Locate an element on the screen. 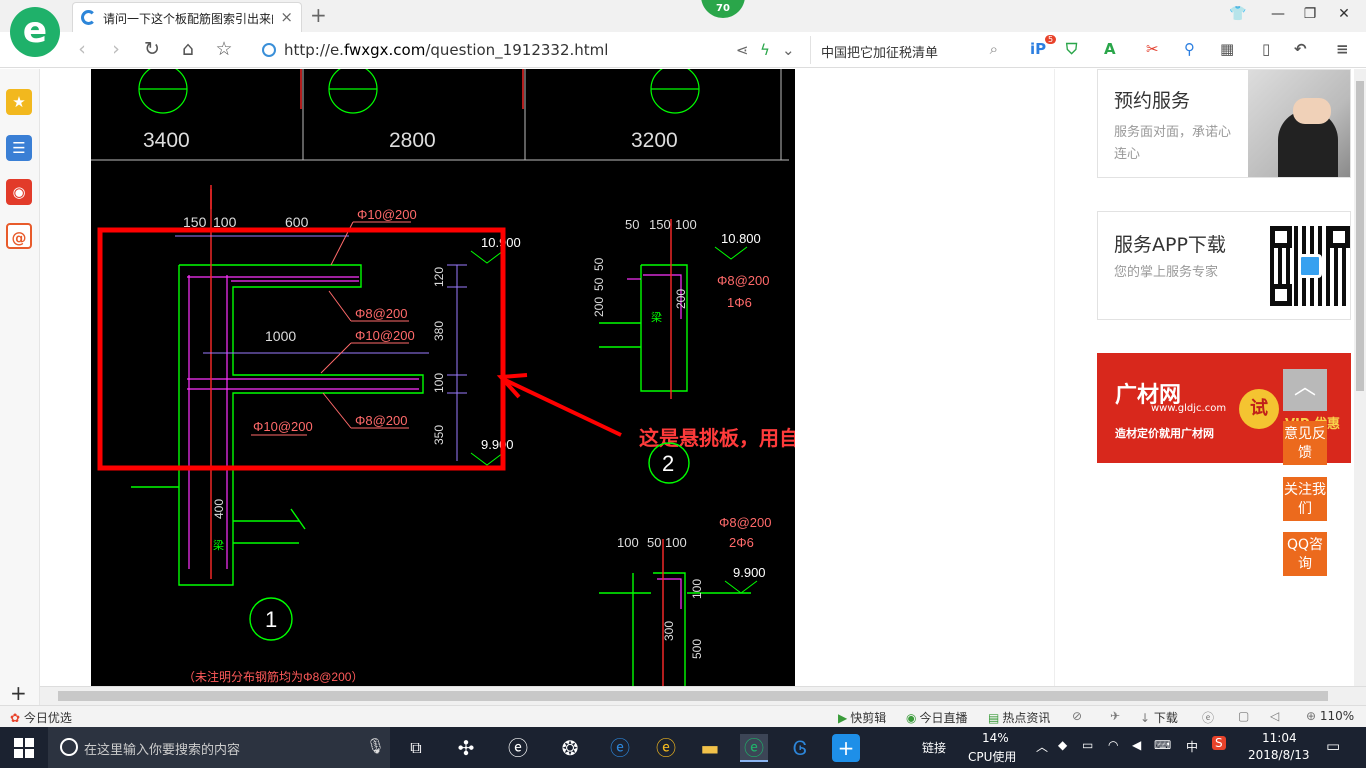  today-live-label: 今日直播 is located at coordinates (943, 718).